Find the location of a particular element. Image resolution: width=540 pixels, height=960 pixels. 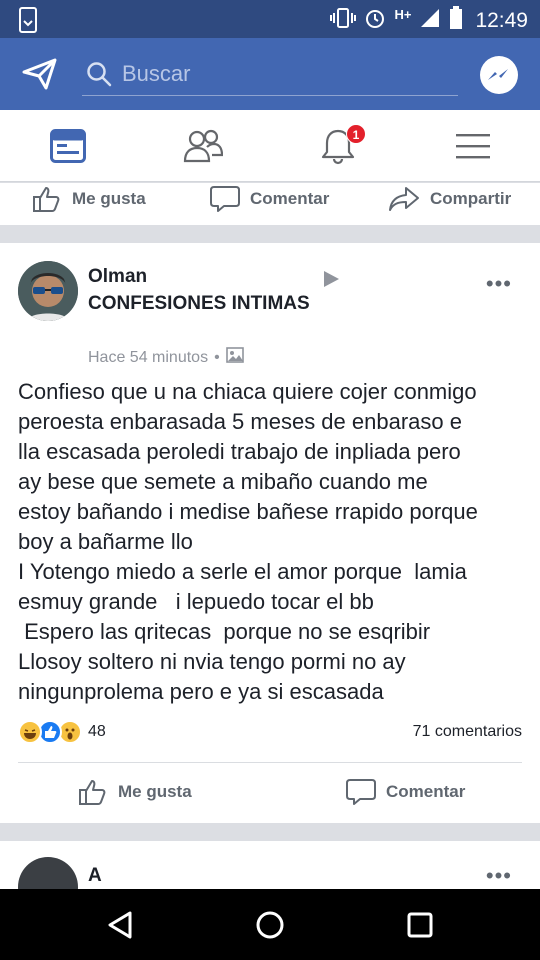

menu-icon is located at coordinates (472, 146).